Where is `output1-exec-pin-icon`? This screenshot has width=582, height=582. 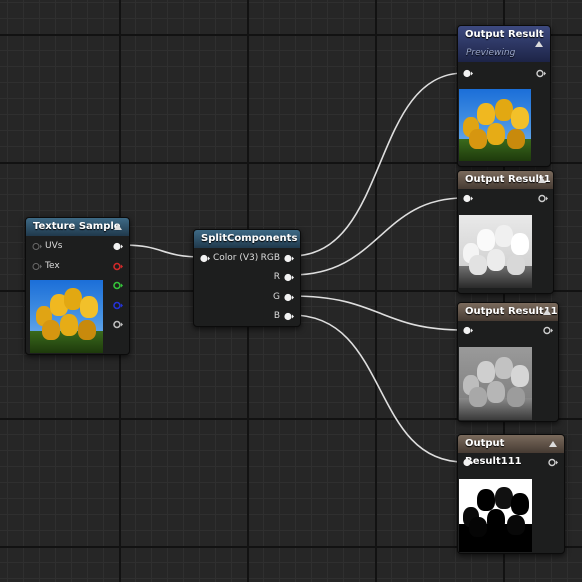
output1-exec-pin-icon is located at coordinates (542, 198).